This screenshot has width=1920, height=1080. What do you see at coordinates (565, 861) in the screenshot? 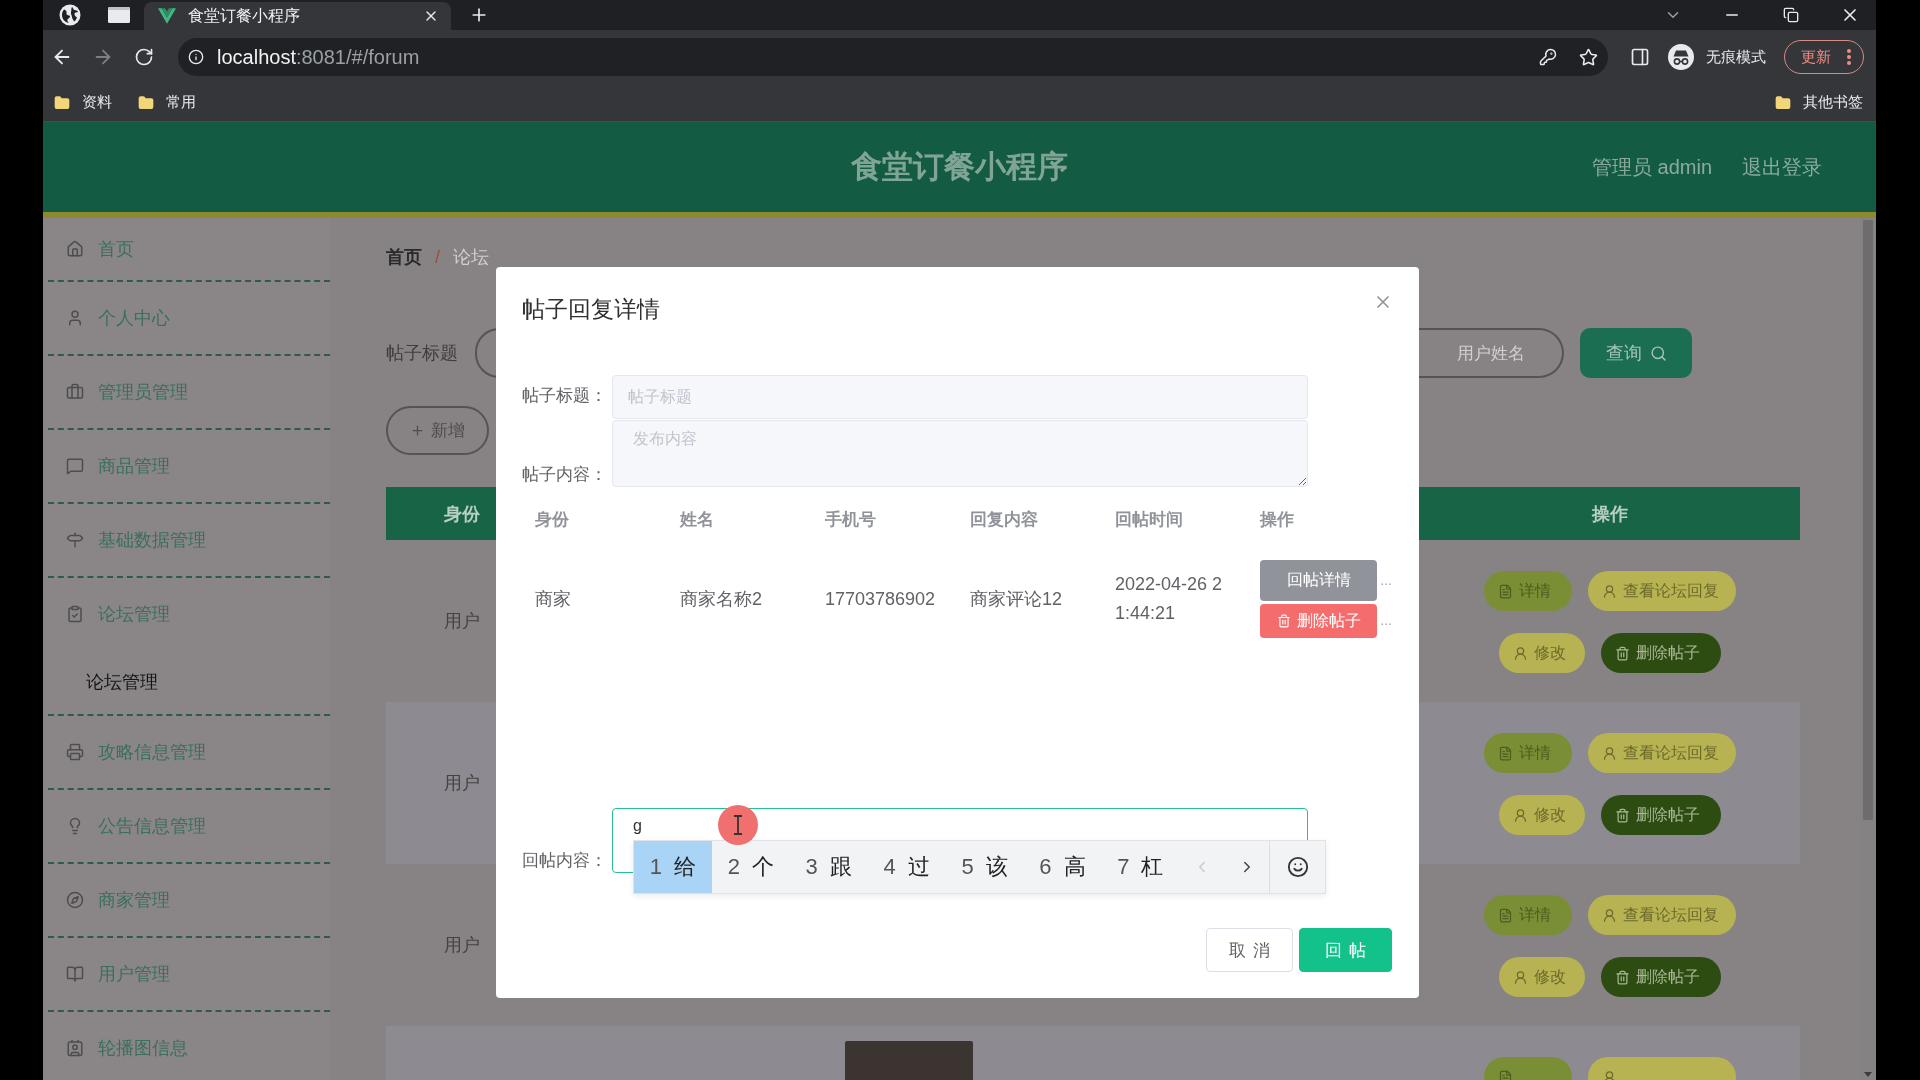
I see `field-label: 回帖内容：` at bounding box center [565, 861].